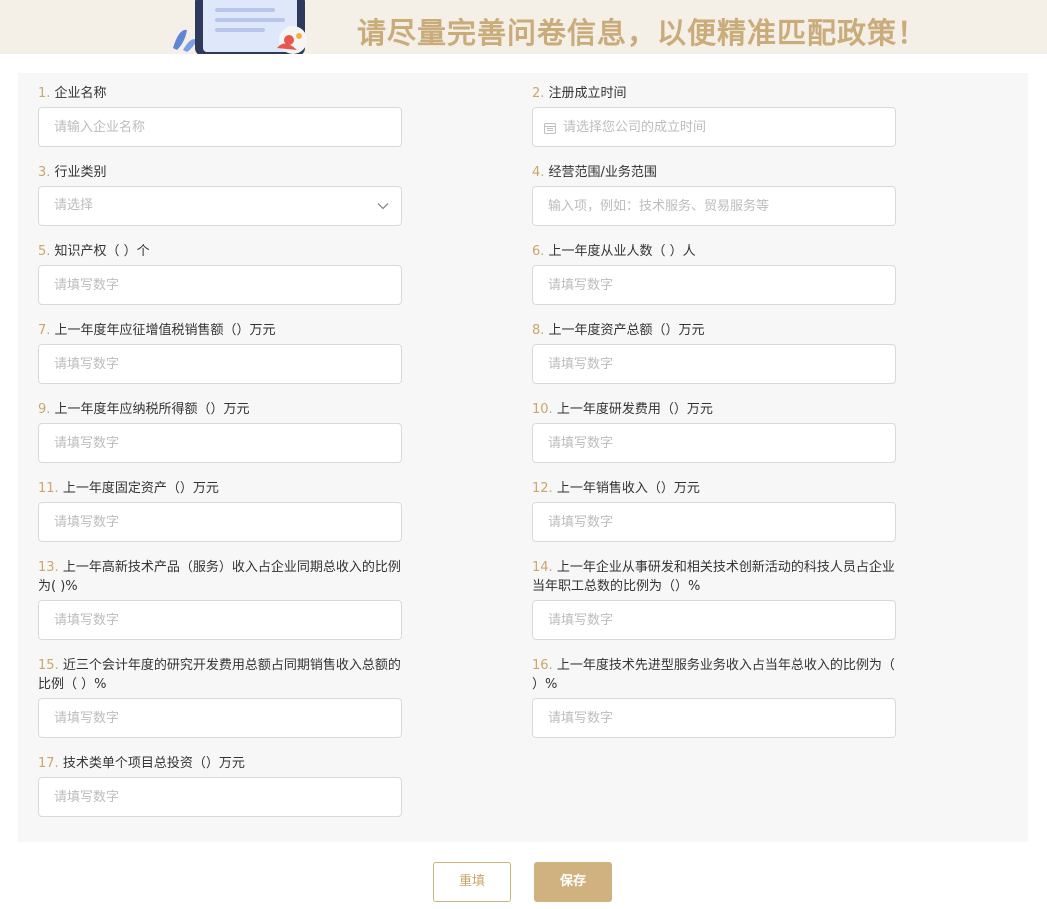 The height and width of the screenshot is (909, 1047). I want to click on employee-count-input, so click(714, 285).